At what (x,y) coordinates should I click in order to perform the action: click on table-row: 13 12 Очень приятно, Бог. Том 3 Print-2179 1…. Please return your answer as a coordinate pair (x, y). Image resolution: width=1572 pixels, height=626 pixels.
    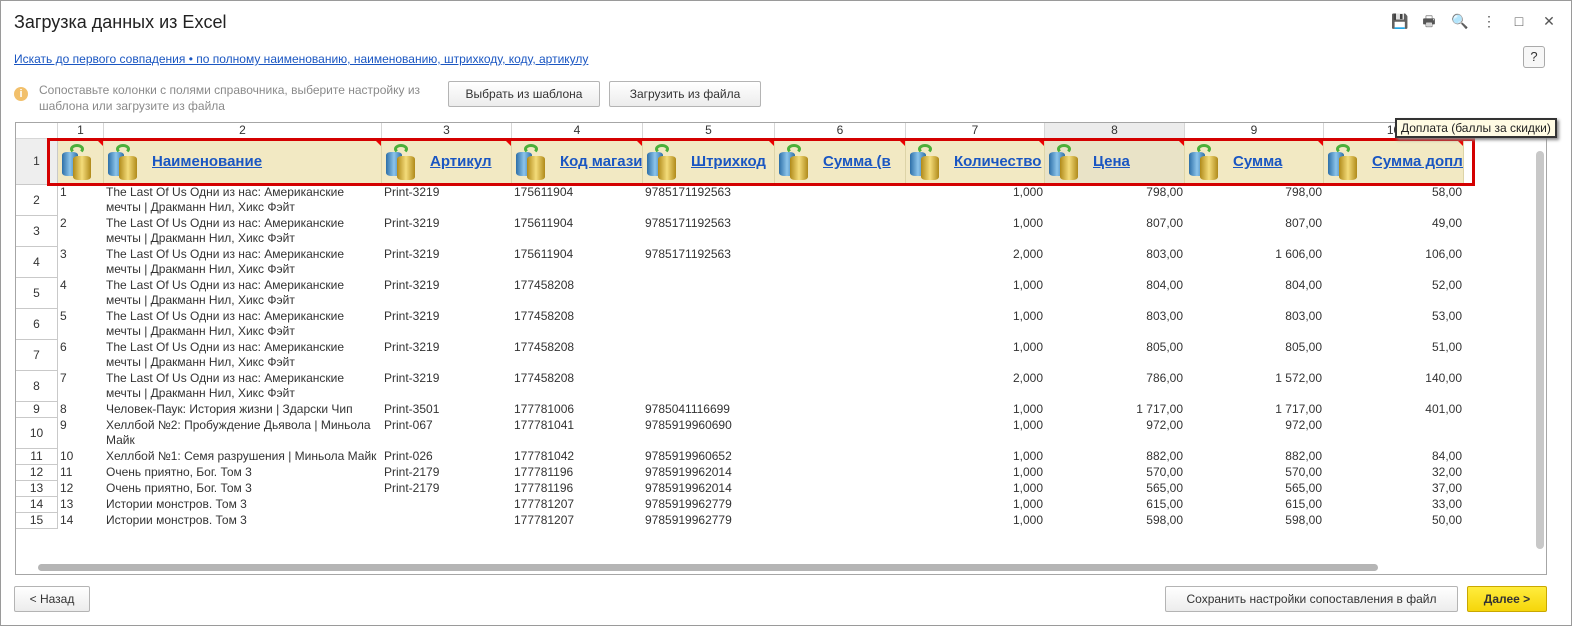
    Looking at the image, I should click on (740, 489).